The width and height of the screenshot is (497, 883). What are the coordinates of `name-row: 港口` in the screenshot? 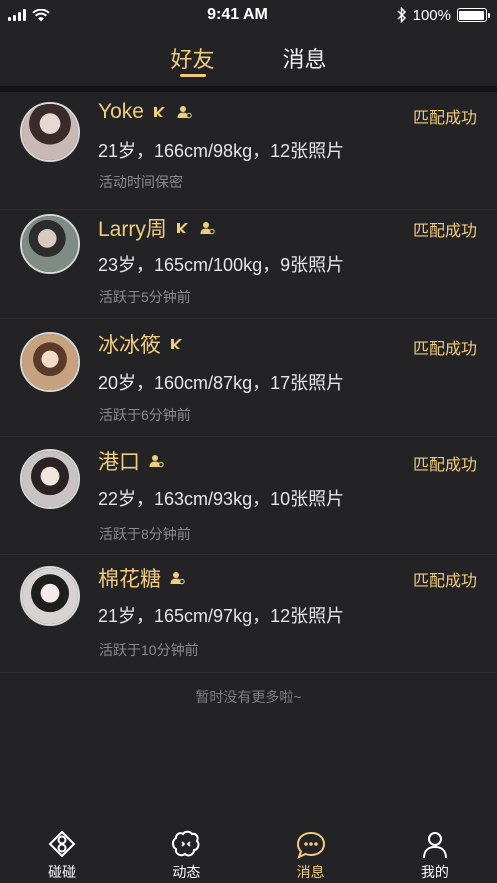 It's located at (131, 461).